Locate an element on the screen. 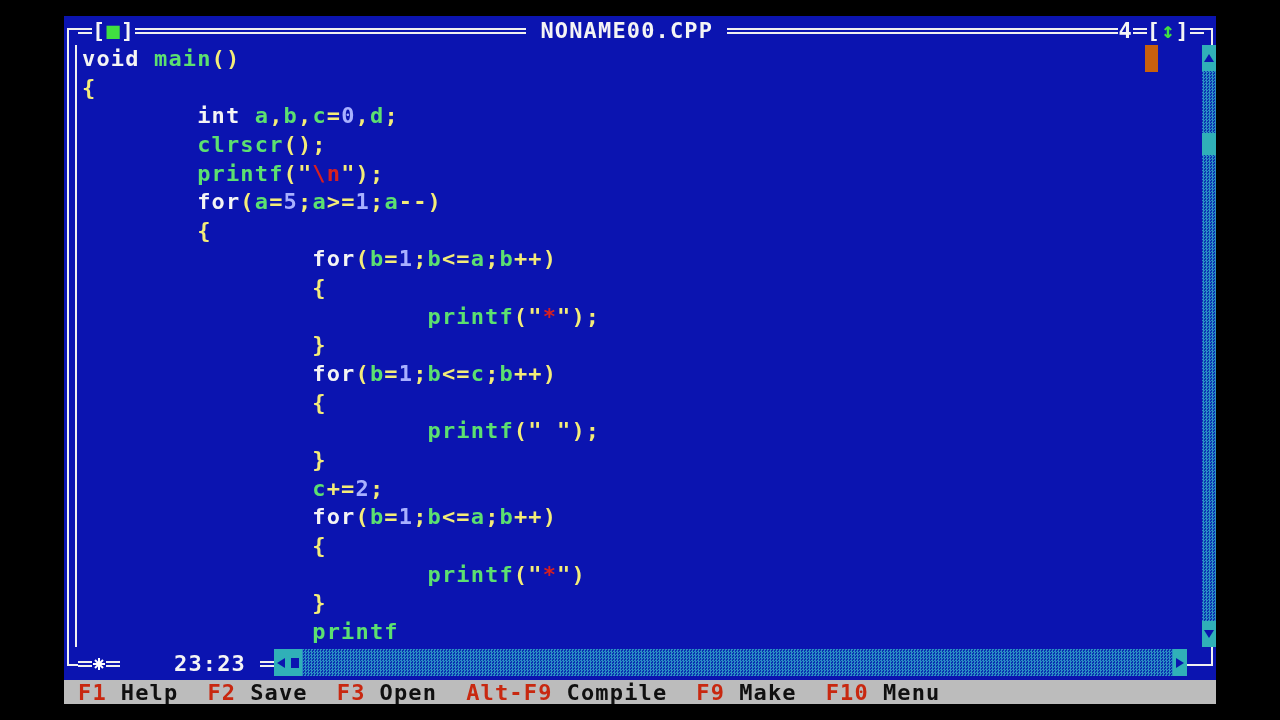 This screenshot has width=1280, height=720. code-line: printf(" "); is located at coordinates (513, 431).